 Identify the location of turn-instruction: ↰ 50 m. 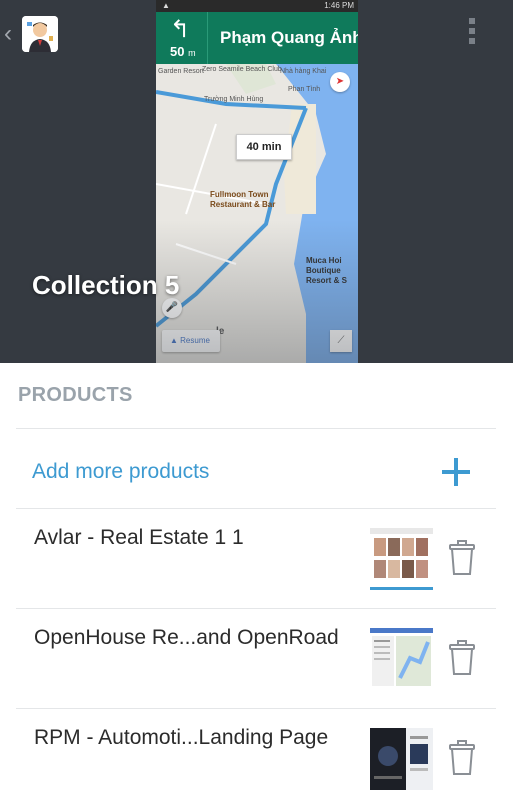
(182, 38).